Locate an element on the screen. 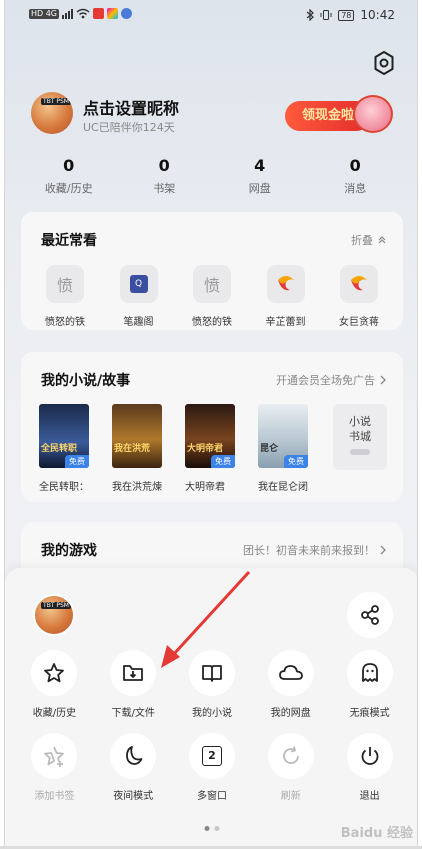 Image resolution: width=422 pixels, height=849 pixels. companion-days: UC已陪伴你124天 is located at coordinates (129, 127).